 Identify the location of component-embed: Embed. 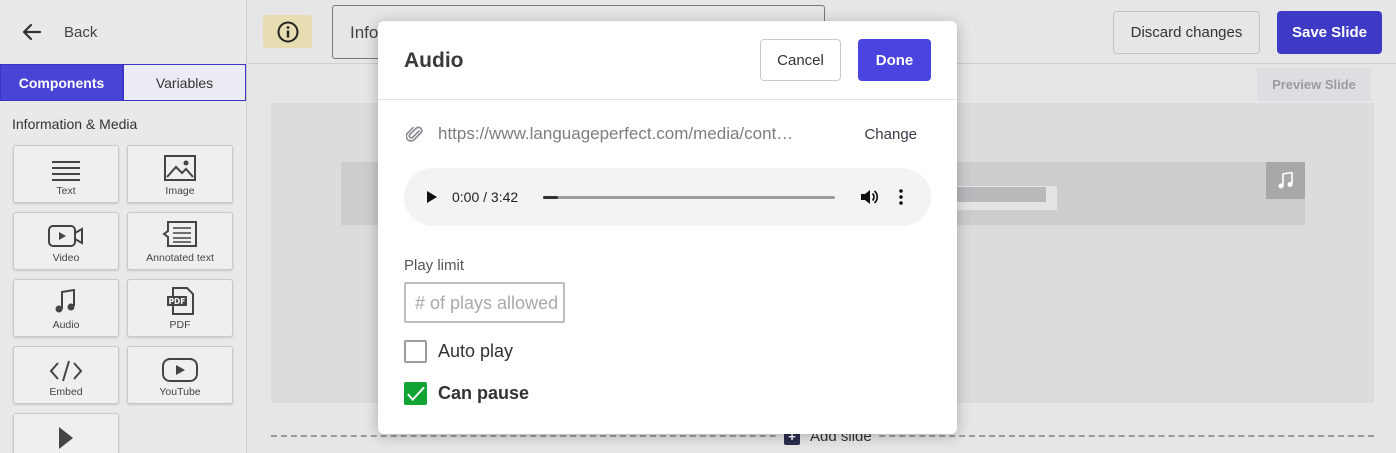
(66, 375).